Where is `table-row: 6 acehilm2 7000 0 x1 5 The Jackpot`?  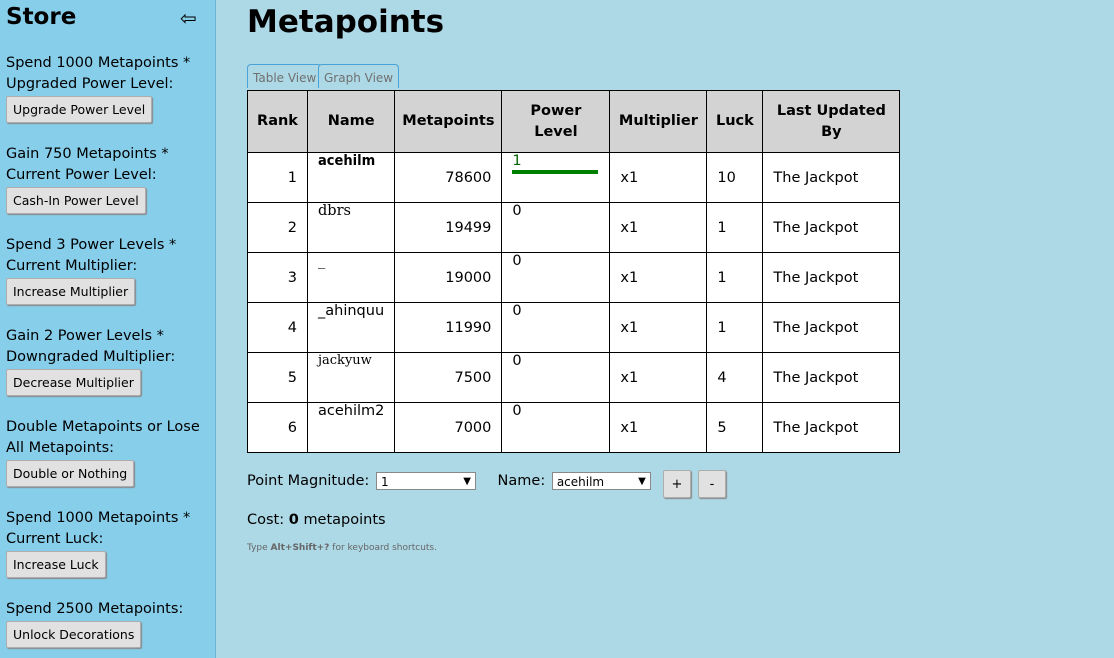 table-row: 6 acehilm2 7000 0 x1 5 The Jackpot is located at coordinates (574, 427).